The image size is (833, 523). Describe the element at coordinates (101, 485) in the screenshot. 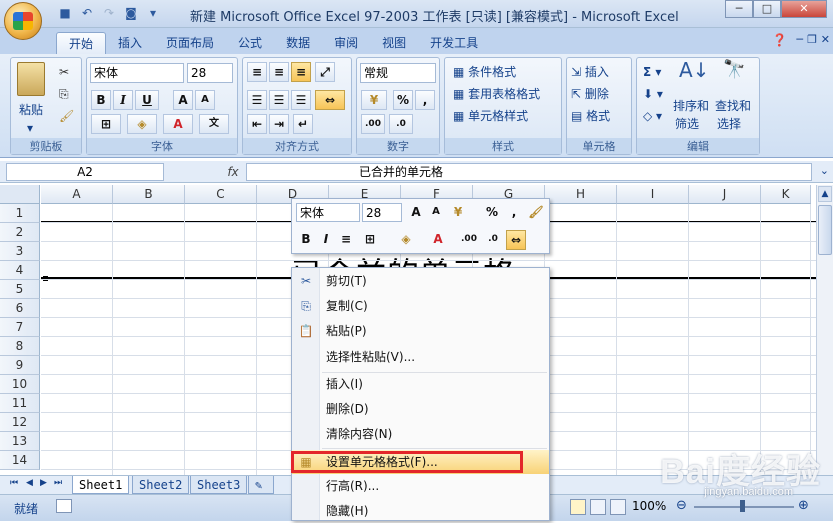

I see `sheet-tab-1: Sheet1` at that location.